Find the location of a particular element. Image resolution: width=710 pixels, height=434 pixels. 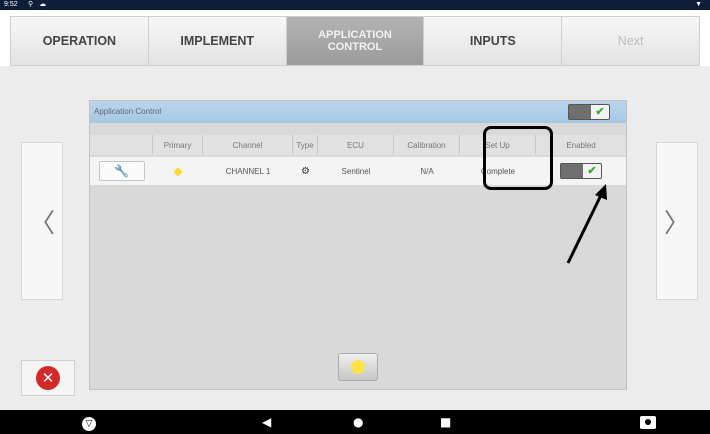

column-header-primary: Primary is located at coordinates (178, 145).